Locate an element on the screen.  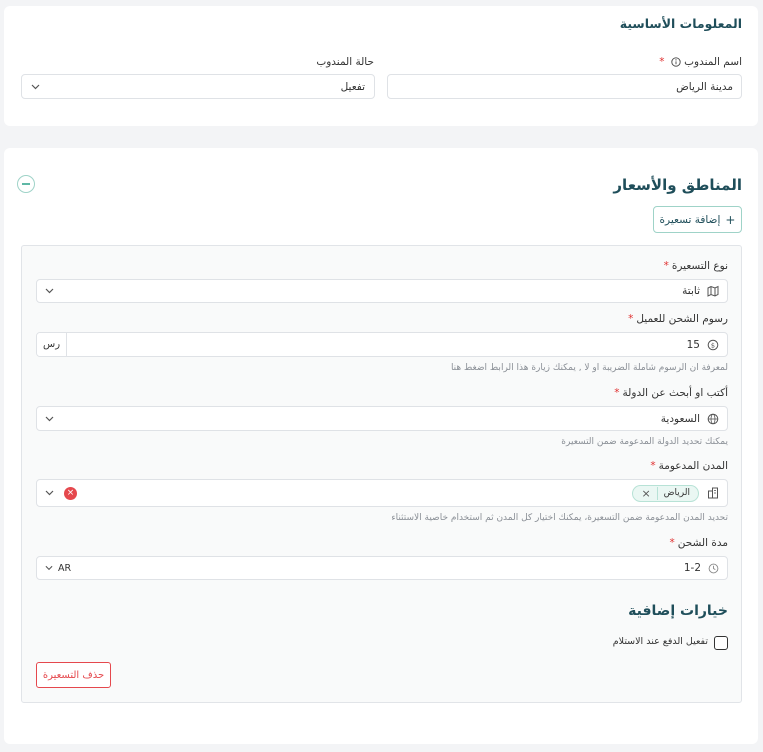
duration-unit-select: AR is located at coordinates (58, 568).